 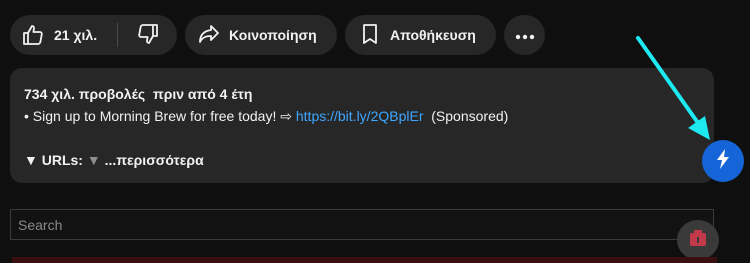 I want to click on lightning-icon, so click(x=723, y=161).